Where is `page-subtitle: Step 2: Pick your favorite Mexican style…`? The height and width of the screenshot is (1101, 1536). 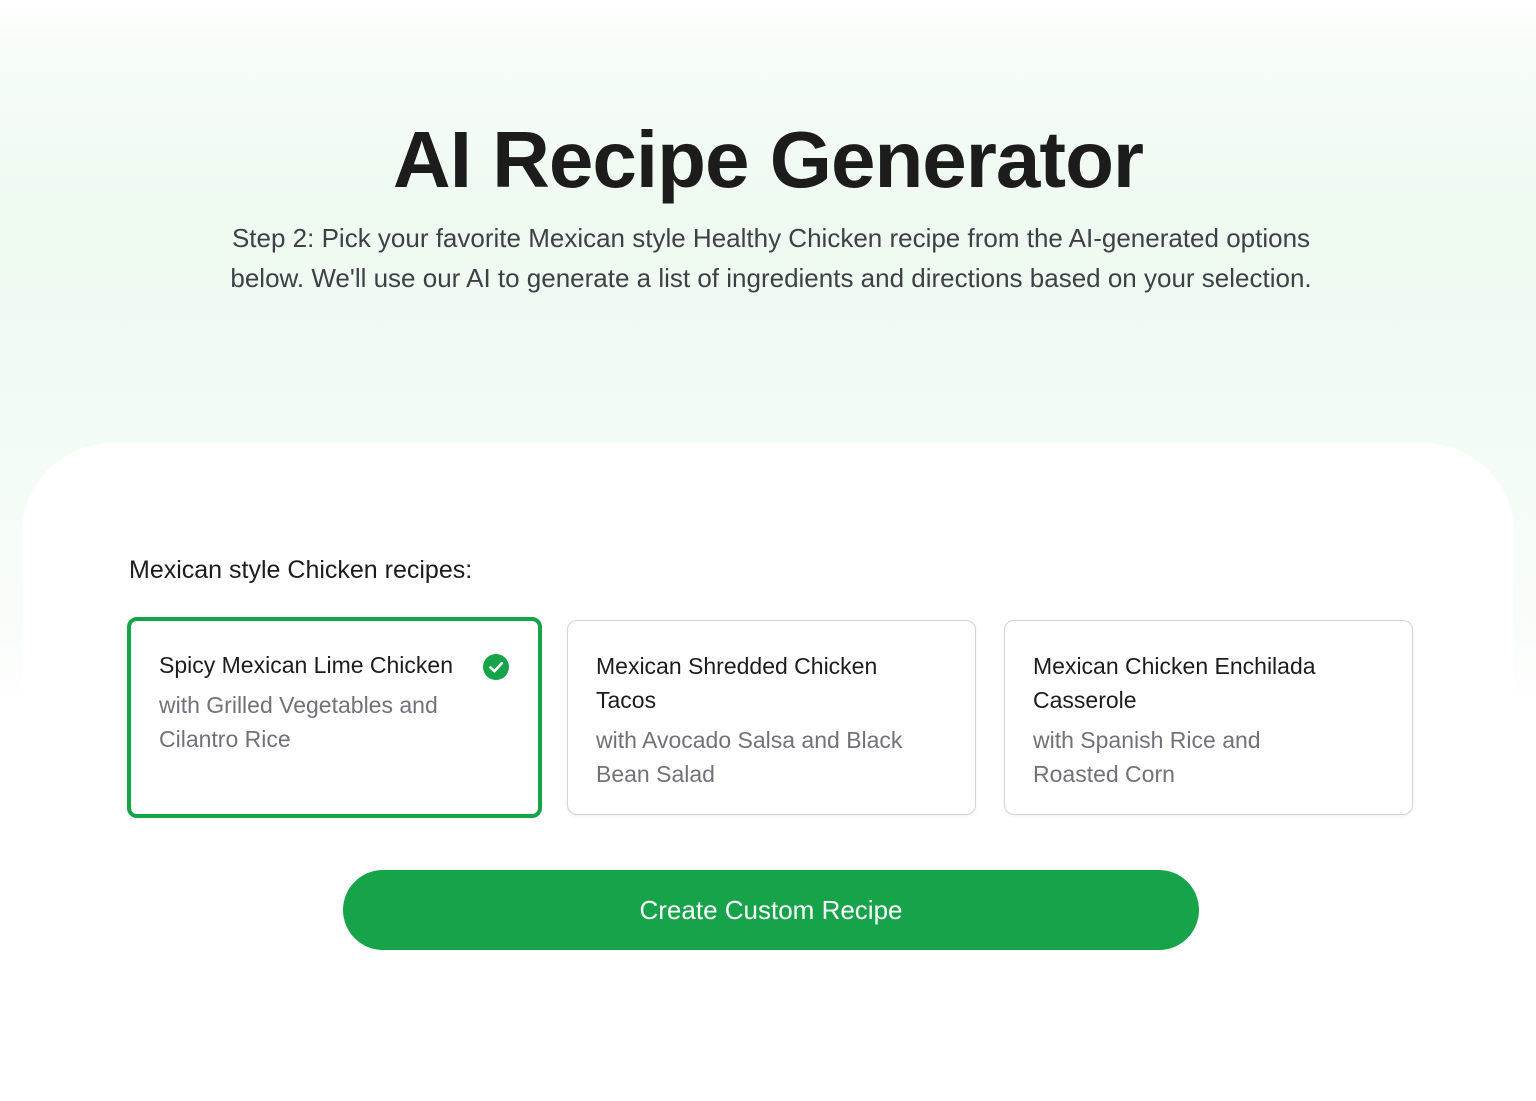 page-subtitle: Step 2: Pick your favorite Mexican style… is located at coordinates (771, 258).